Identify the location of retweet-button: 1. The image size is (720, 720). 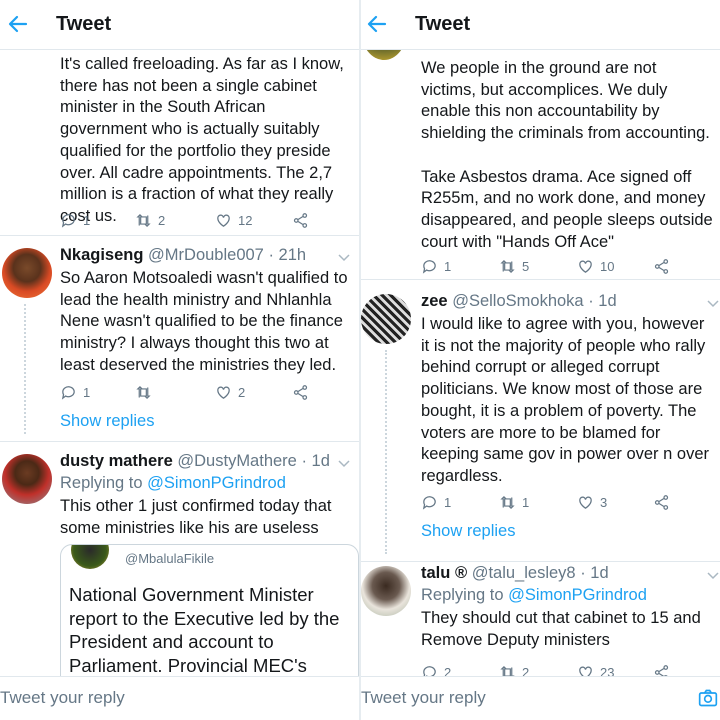
(514, 502).